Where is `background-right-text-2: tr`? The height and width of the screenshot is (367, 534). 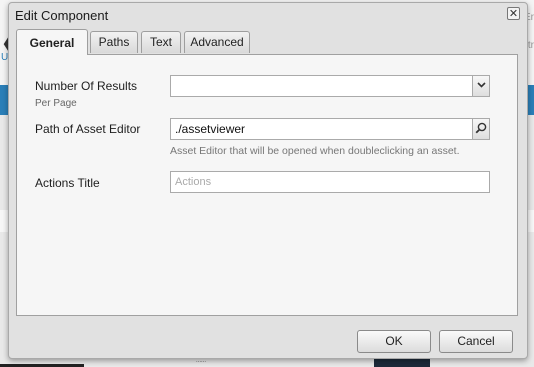 background-right-text-2: tr is located at coordinates (530, 45).